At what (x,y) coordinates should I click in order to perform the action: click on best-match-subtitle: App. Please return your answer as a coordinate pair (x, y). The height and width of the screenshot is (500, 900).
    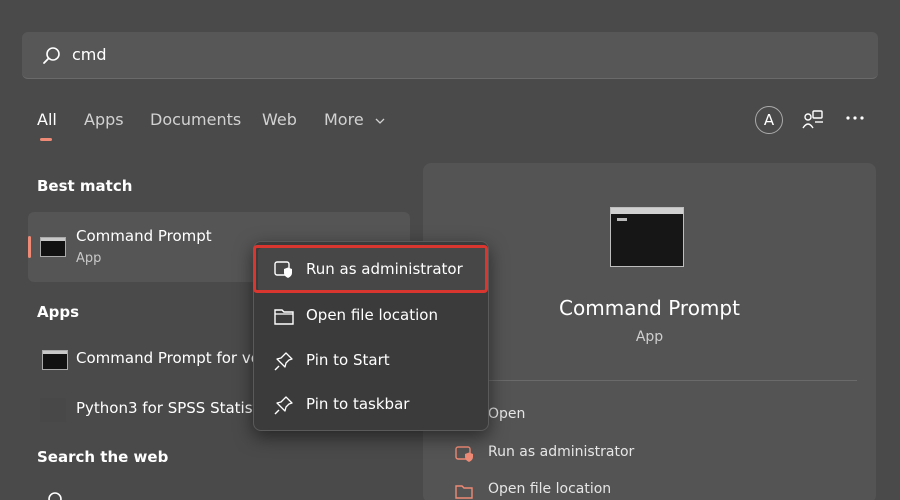
    Looking at the image, I should click on (89, 258).